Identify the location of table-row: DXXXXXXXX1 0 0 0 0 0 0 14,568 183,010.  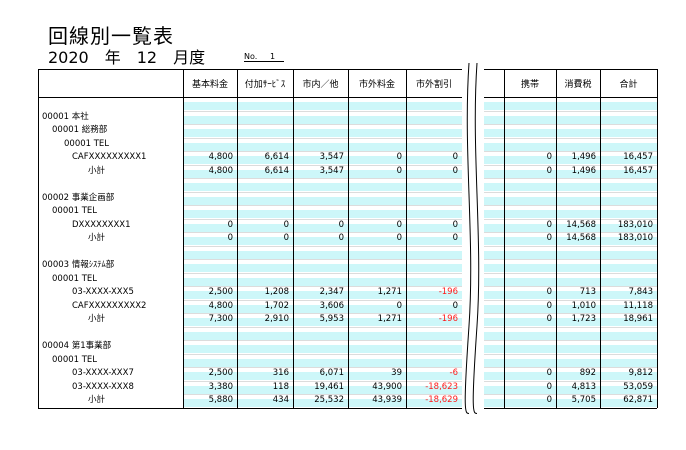
(347, 225).